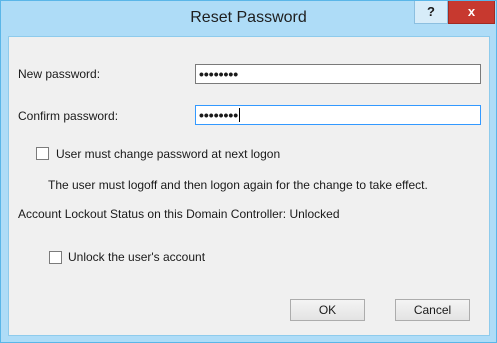 The height and width of the screenshot is (343, 497). I want to click on cancel-button: Cancel, so click(432, 310).